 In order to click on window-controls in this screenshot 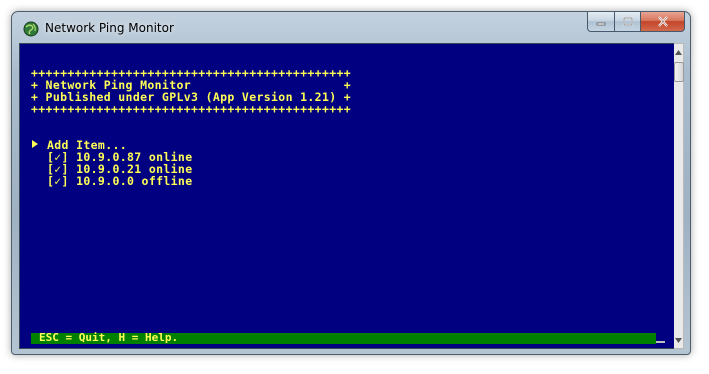, I will do `click(636, 22)`.